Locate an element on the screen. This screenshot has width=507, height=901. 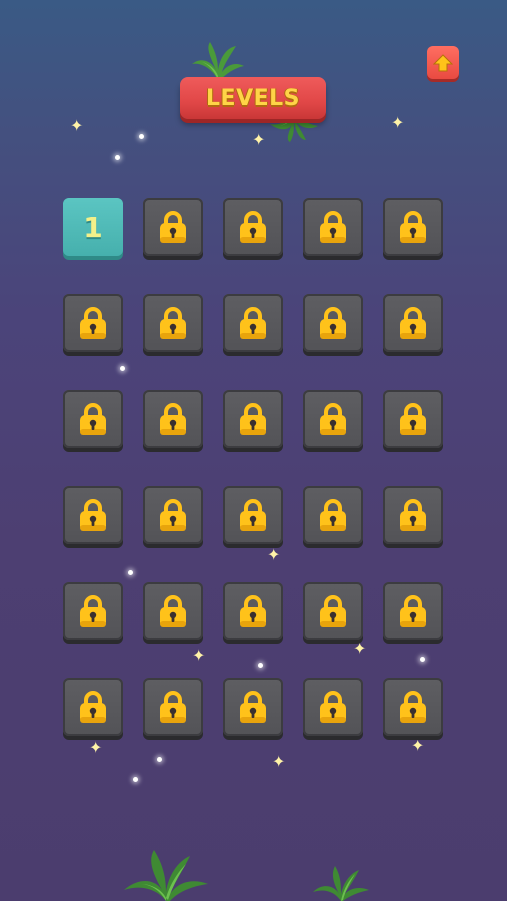
levels-title-banner: LEVELS is located at coordinates (253, 98).